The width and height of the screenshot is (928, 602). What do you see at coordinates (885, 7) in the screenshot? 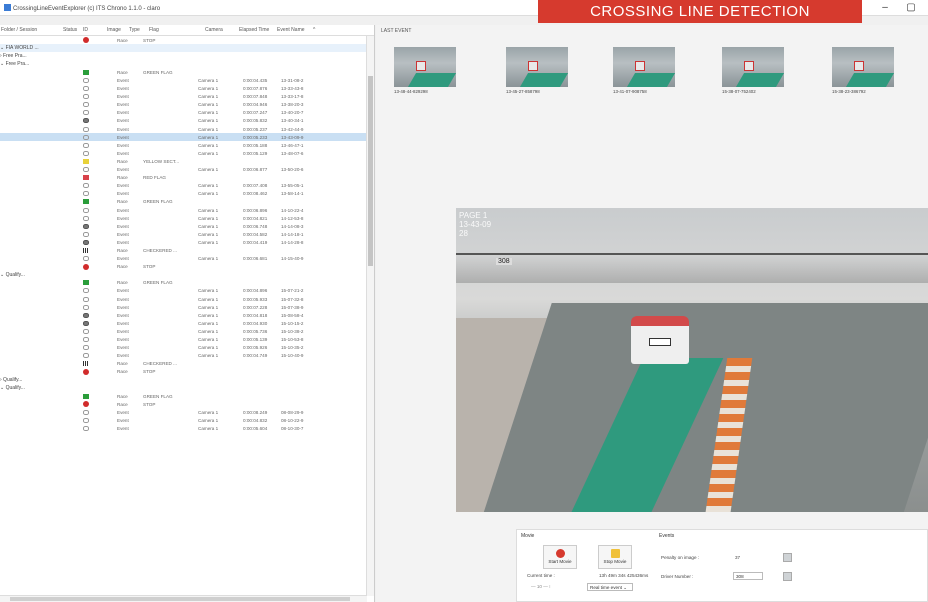
I see `minimize-button: –` at bounding box center [885, 7].